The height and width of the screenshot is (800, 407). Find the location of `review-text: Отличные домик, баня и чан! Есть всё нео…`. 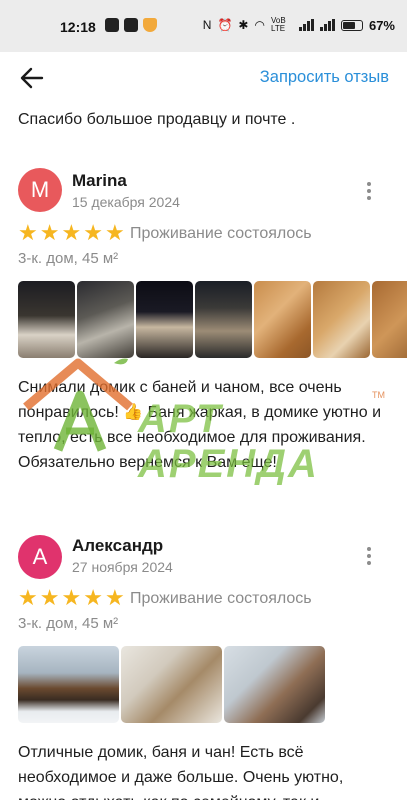

review-text: Отличные домик, баня и чан! Есть всё нео… is located at coordinates (181, 772).